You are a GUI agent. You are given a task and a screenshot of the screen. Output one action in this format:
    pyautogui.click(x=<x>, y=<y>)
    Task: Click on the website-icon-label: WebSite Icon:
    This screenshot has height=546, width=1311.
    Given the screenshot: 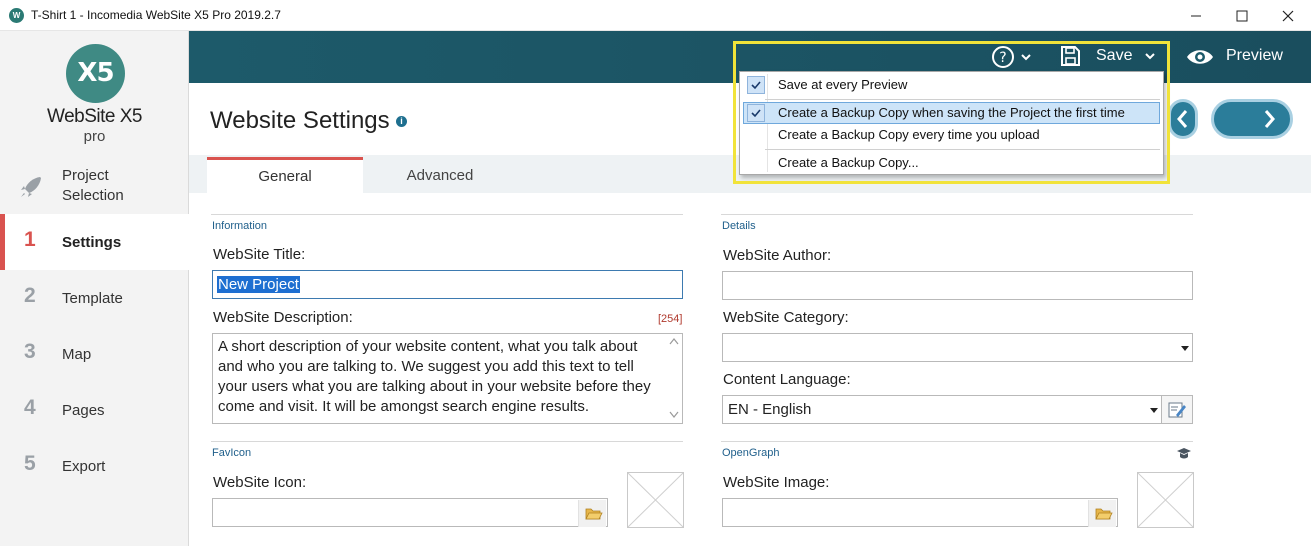 What is the action you would take?
    pyautogui.click(x=260, y=482)
    